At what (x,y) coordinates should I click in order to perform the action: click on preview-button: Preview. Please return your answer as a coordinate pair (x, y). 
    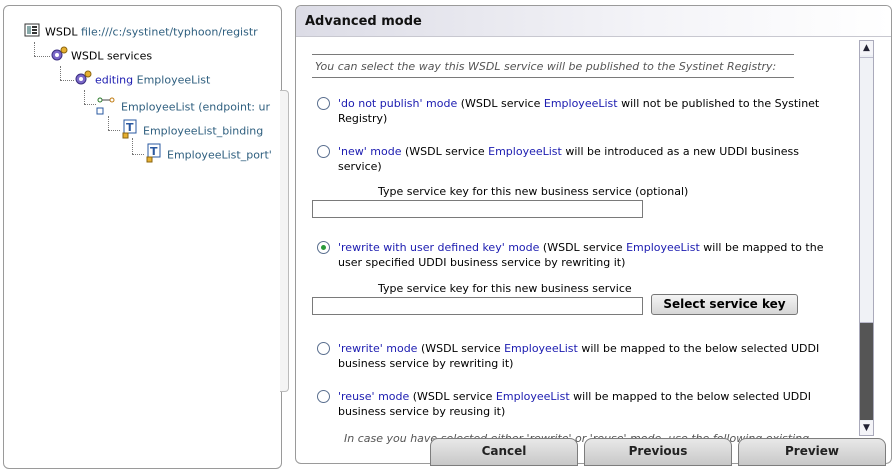
    Looking at the image, I should click on (812, 452).